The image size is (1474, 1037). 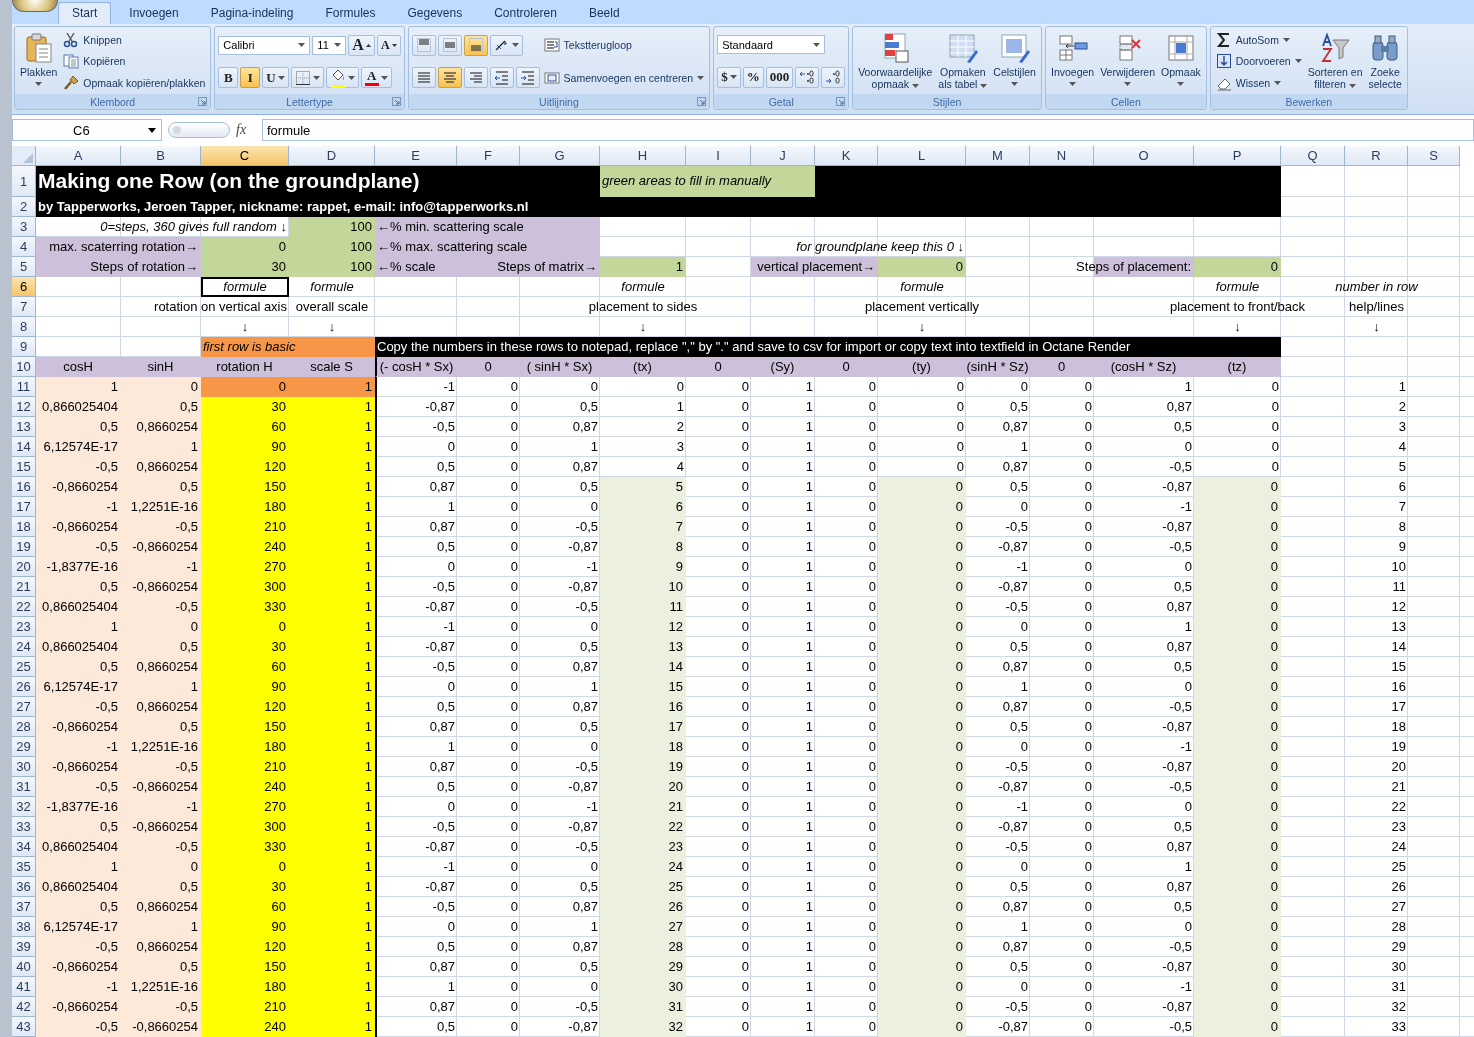 I want to click on row-header: 16, so click(x=24, y=487).